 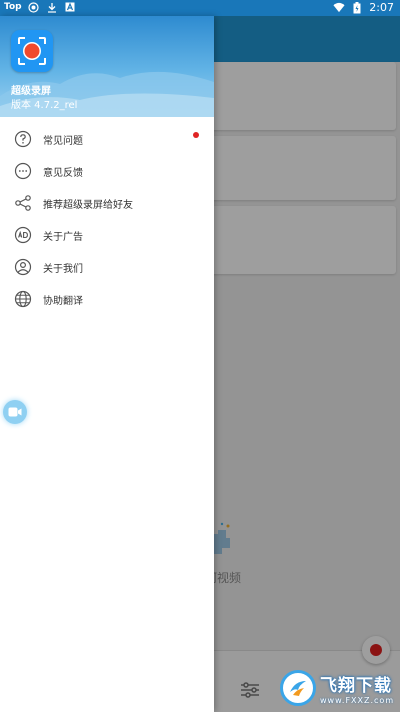 What do you see at coordinates (13, 7) in the screenshot?
I see `top-label: Top` at bounding box center [13, 7].